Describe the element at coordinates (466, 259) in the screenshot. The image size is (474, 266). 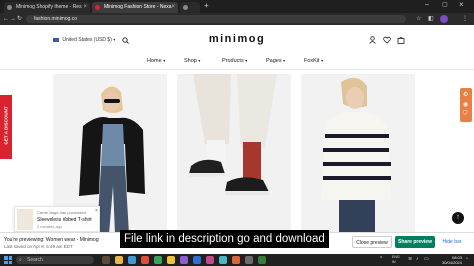
I see `notification-icon: ◔` at that location.